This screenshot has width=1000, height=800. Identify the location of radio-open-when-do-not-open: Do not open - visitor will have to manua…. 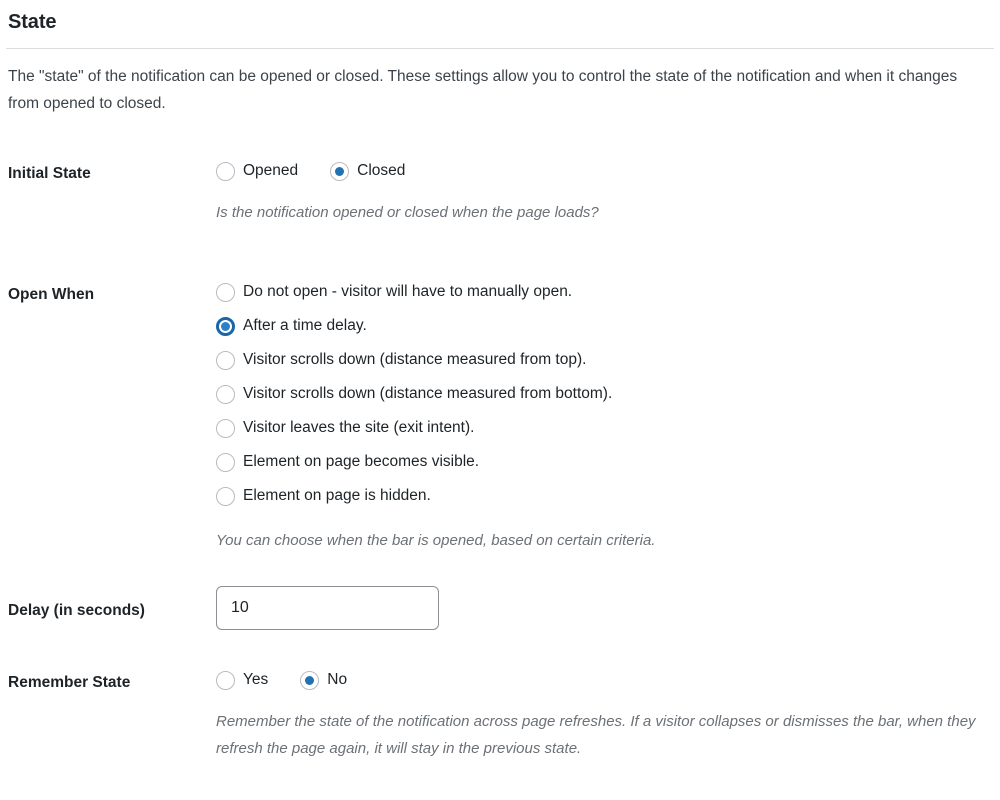
(604, 292).